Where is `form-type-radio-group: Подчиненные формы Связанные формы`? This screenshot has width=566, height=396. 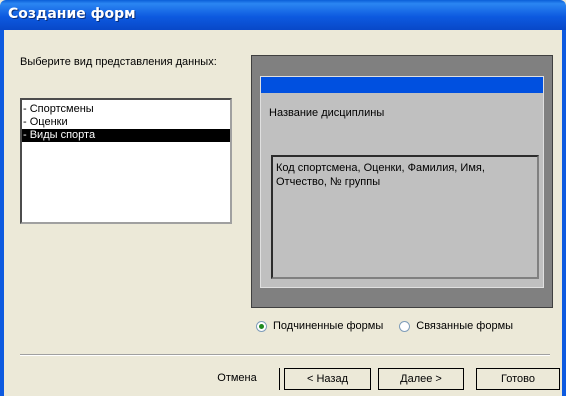
form-type-radio-group: Подчиненные формы Связанные формы is located at coordinates (392, 326).